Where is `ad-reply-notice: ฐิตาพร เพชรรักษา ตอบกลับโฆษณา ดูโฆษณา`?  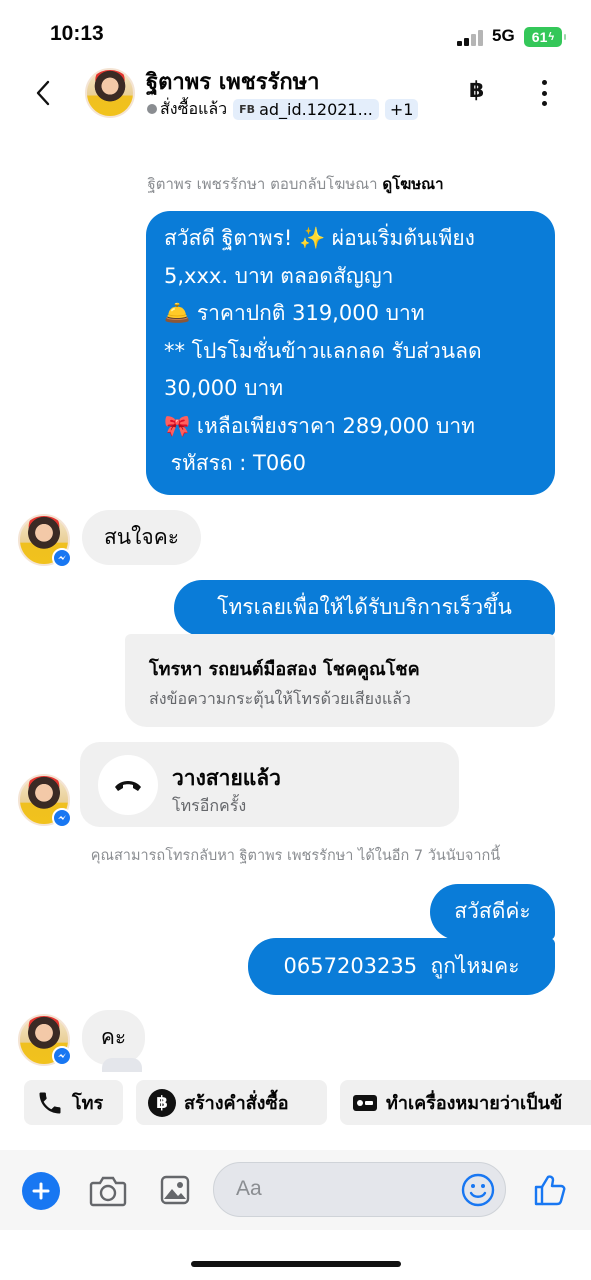 ad-reply-notice: ฐิตาพร เพชรรักษา ตอบกลับโฆษณา ดูโฆษณา is located at coordinates (295, 184).